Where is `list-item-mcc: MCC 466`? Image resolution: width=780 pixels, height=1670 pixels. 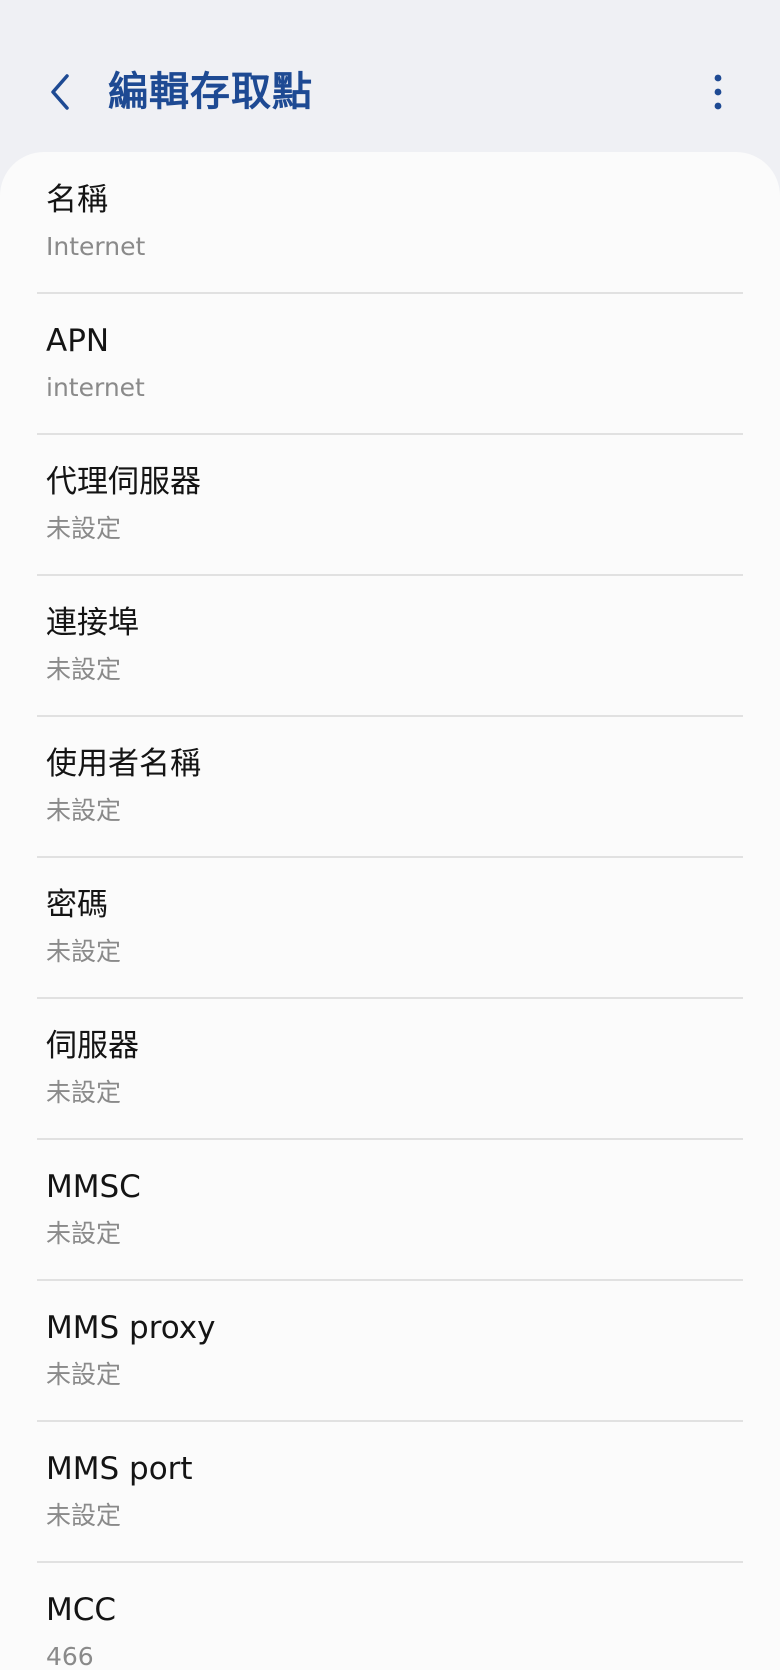
list-item-mcc: MCC 466 is located at coordinates (390, 1616).